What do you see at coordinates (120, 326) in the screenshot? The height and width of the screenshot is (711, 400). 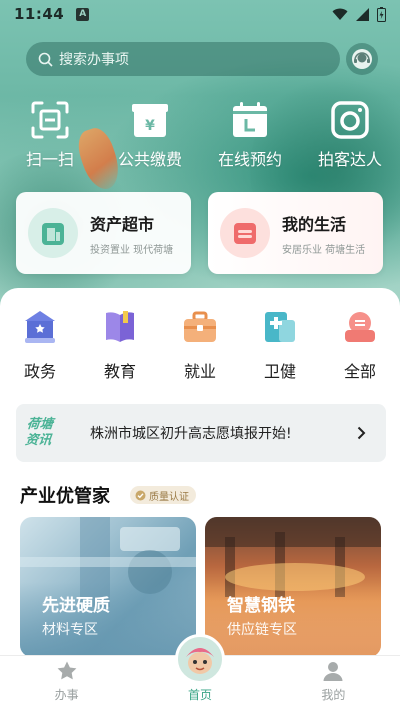 I see `book-icon` at bounding box center [120, 326].